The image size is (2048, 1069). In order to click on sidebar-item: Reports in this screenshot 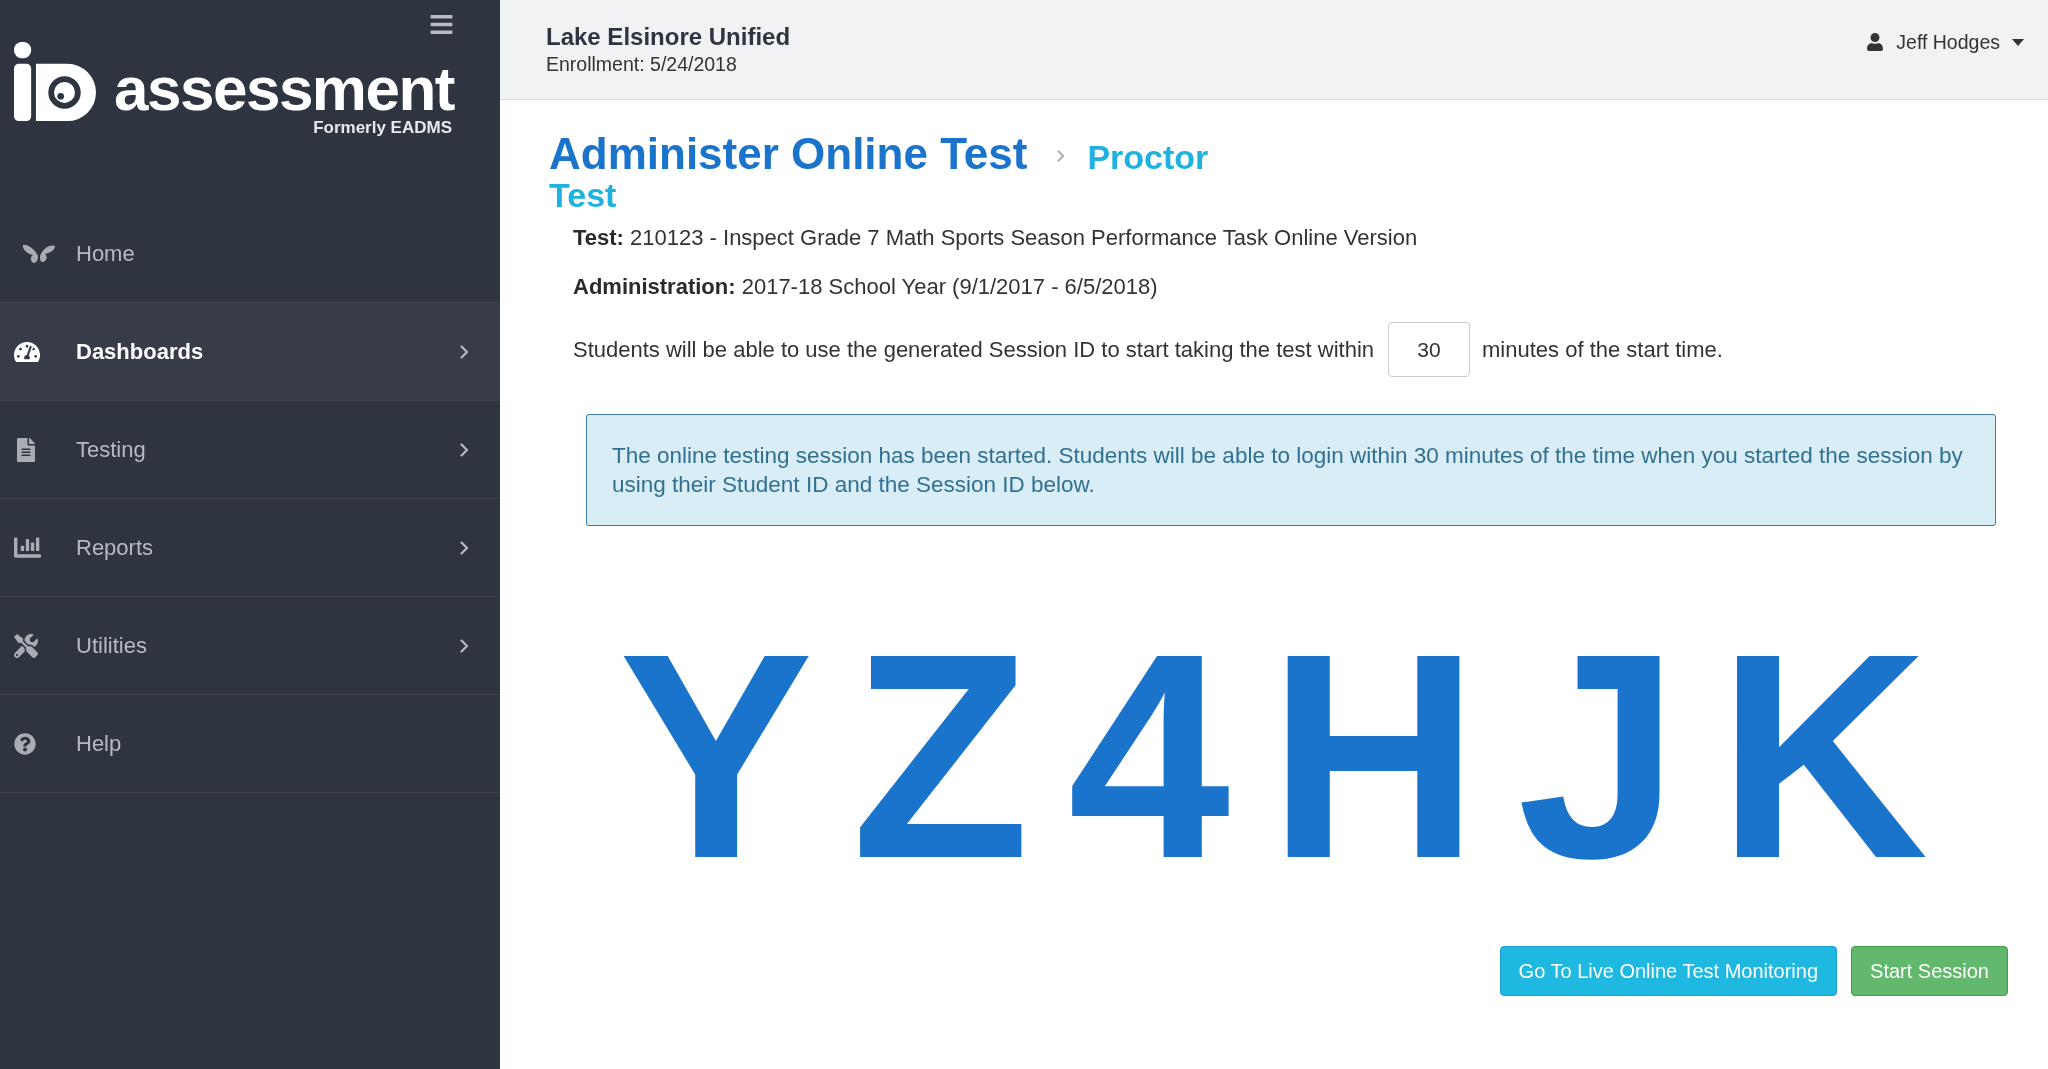, I will do `click(250, 548)`.